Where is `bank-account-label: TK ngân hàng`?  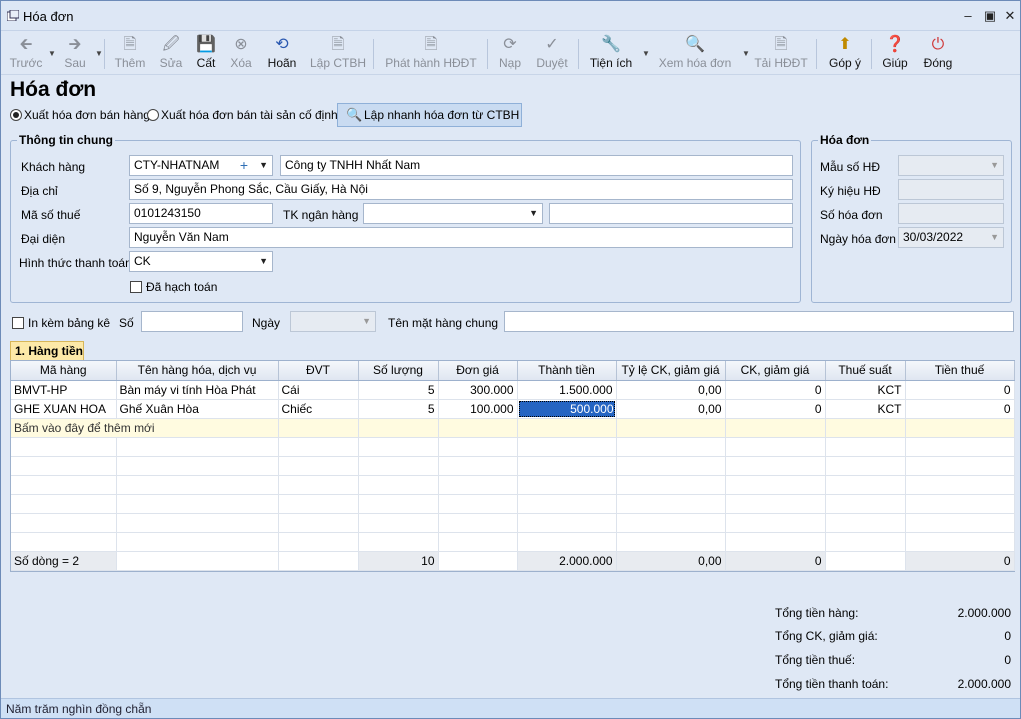
bank-account-label: TK ngân hàng is located at coordinates (321, 215).